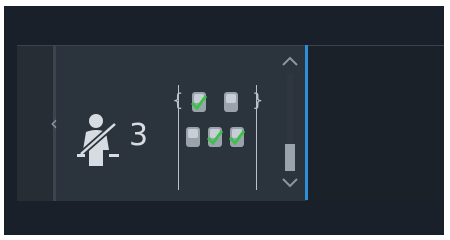 The height and width of the screenshot is (240, 450). What do you see at coordinates (290, 157) in the screenshot?
I see `scroll-thumb` at bounding box center [290, 157].